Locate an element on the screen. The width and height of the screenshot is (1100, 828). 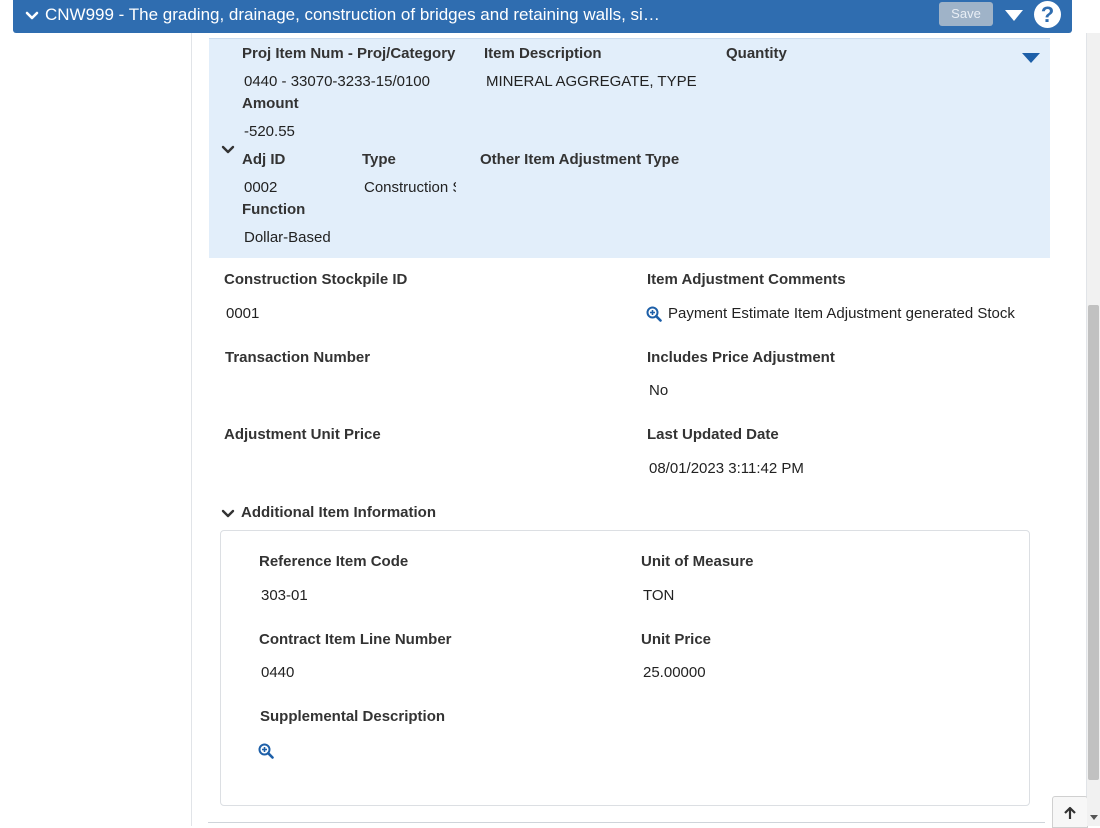
scroll-to-top-button is located at coordinates (1070, 812).